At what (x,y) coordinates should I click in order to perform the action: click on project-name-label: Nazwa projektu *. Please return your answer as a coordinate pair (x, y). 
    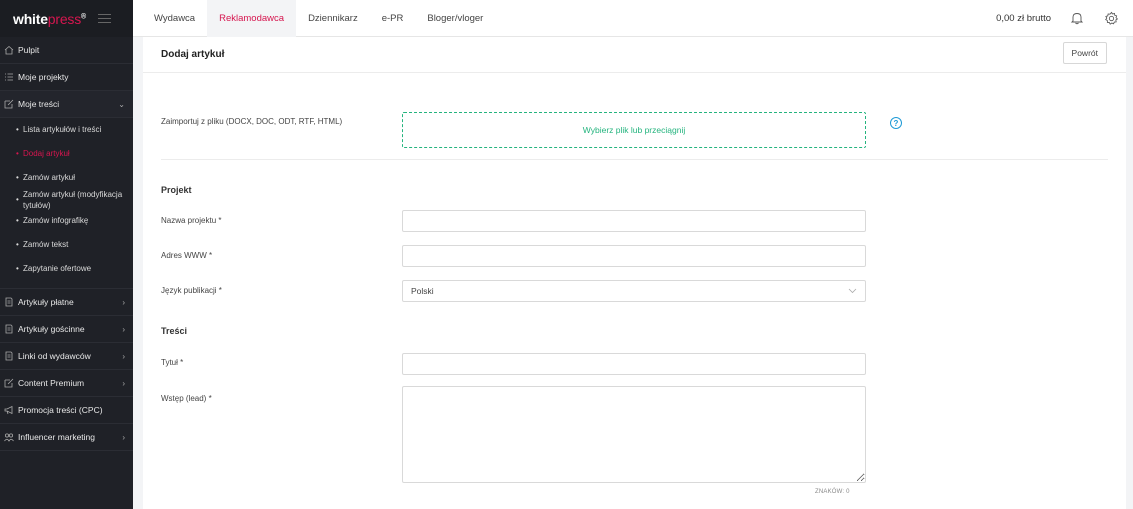
    Looking at the image, I should click on (191, 220).